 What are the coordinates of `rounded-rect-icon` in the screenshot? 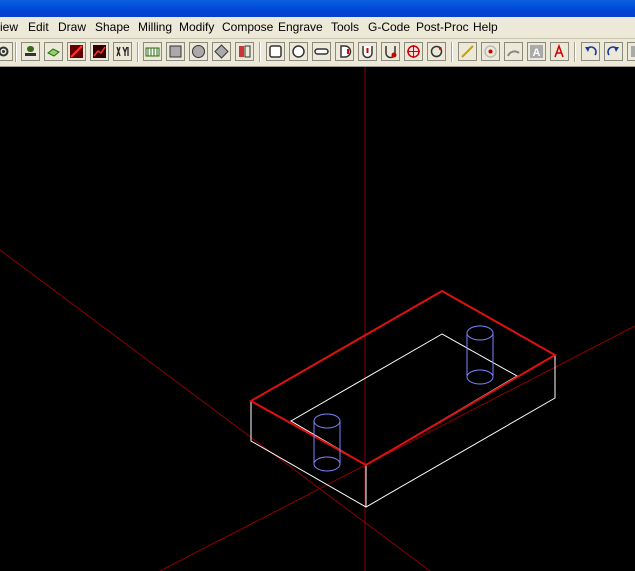 It's located at (275, 51).